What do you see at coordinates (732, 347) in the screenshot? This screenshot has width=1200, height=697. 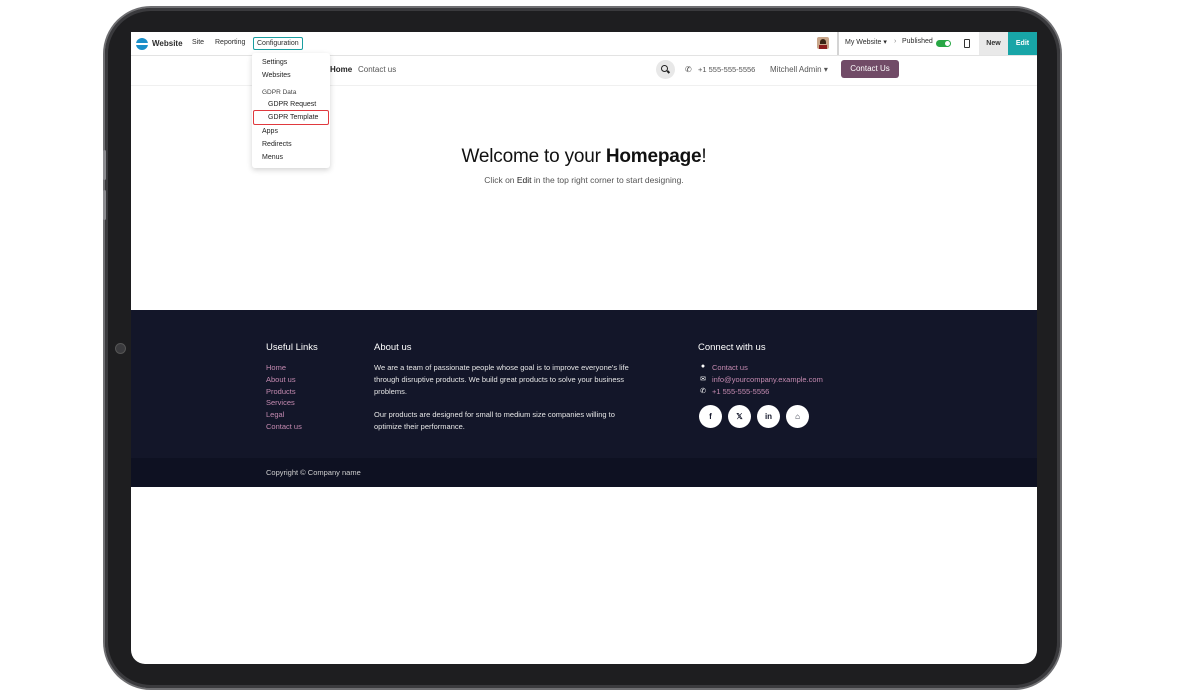 I see `connect-title: Connect with us` at bounding box center [732, 347].